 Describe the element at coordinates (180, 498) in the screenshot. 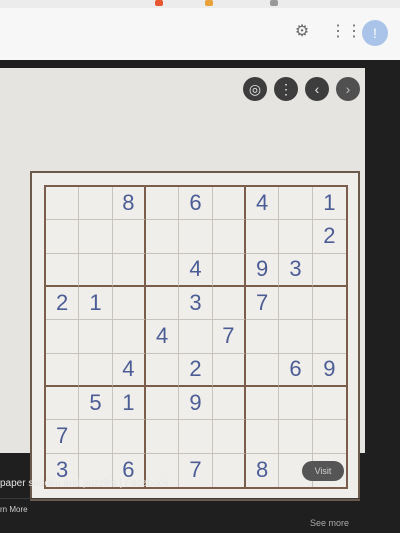

I see `divider` at that location.